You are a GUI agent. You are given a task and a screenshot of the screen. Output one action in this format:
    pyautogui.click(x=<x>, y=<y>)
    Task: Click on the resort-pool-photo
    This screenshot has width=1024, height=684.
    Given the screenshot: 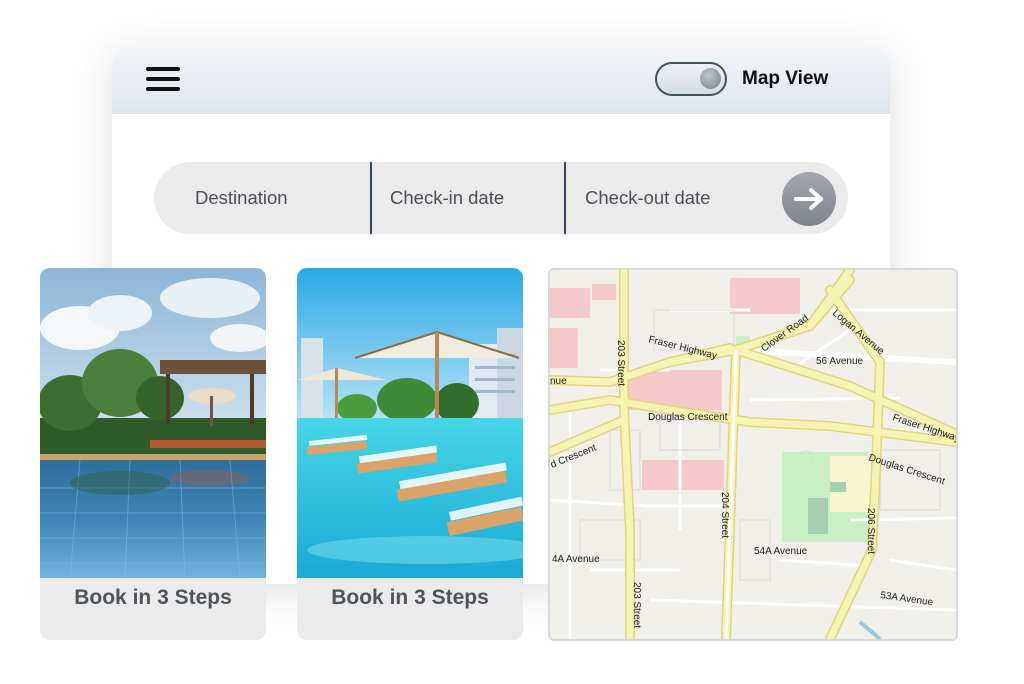 What is the action you would take?
    pyautogui.click(x=153, y=423)
    